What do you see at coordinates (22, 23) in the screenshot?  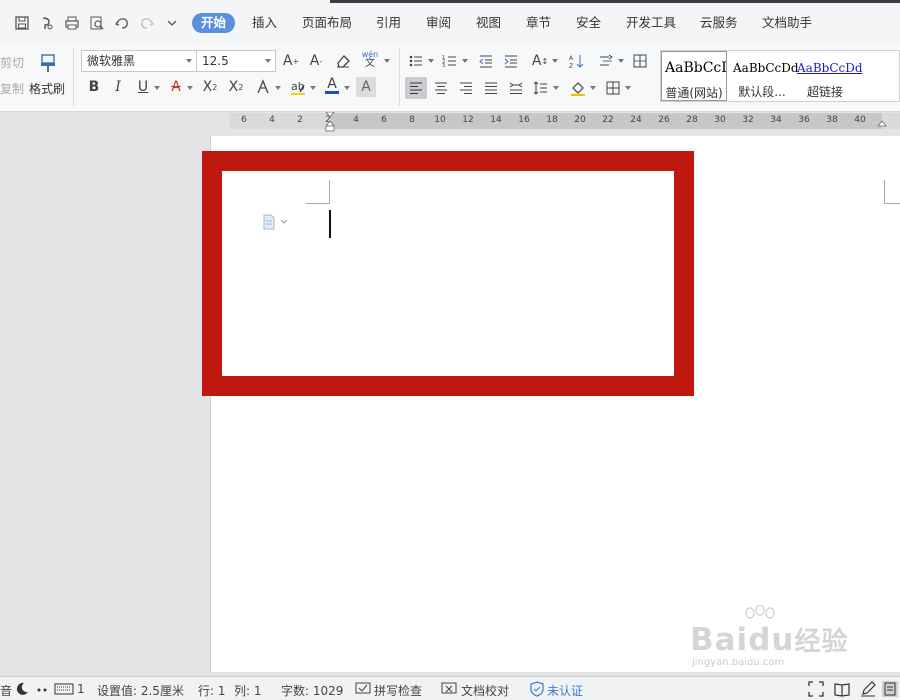 I see `save-icon` at bounding box center [22, 23].